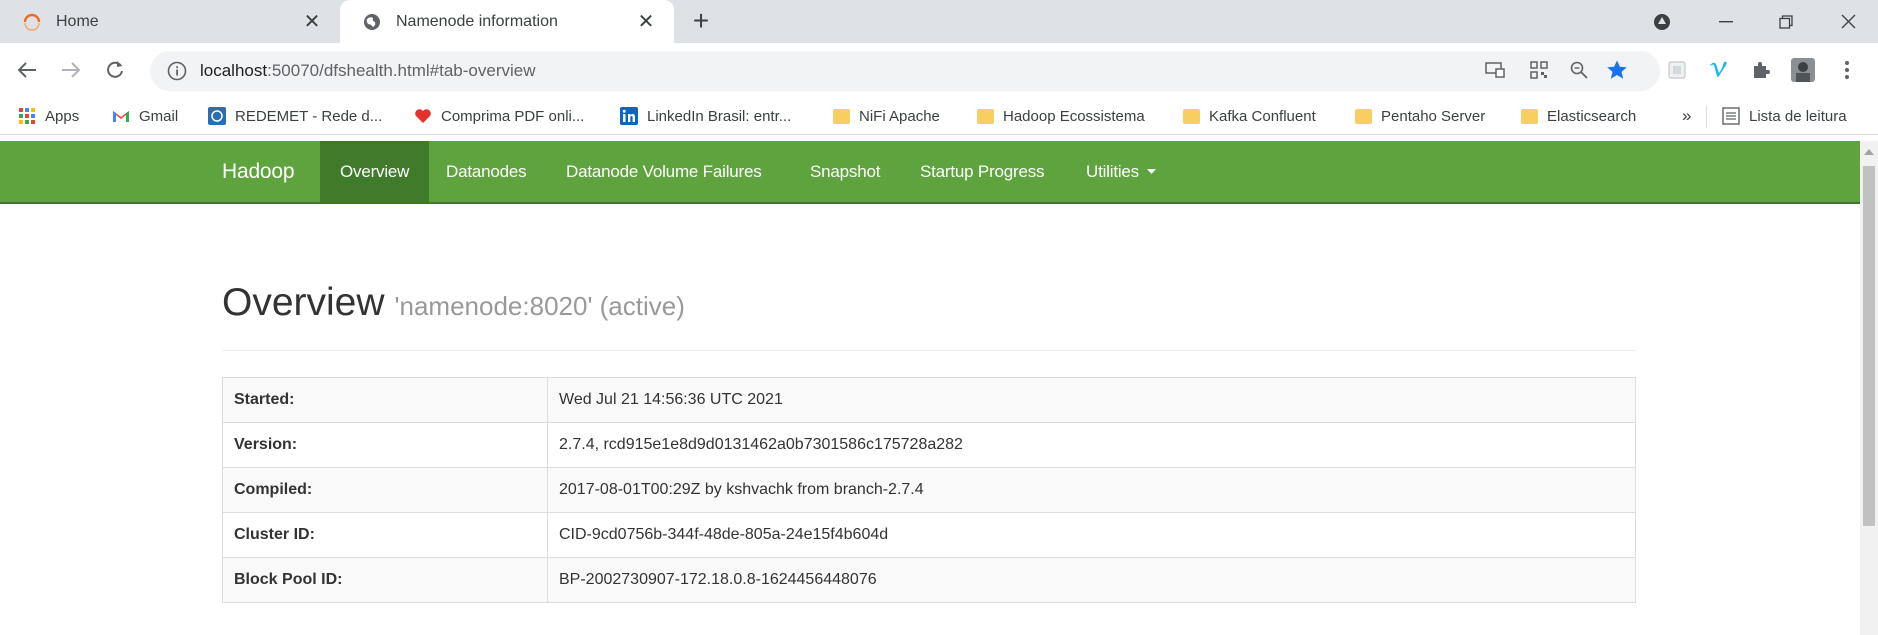  I want to click on bookmark-folder-nifi: NiFi Apache, so click(886, 116).